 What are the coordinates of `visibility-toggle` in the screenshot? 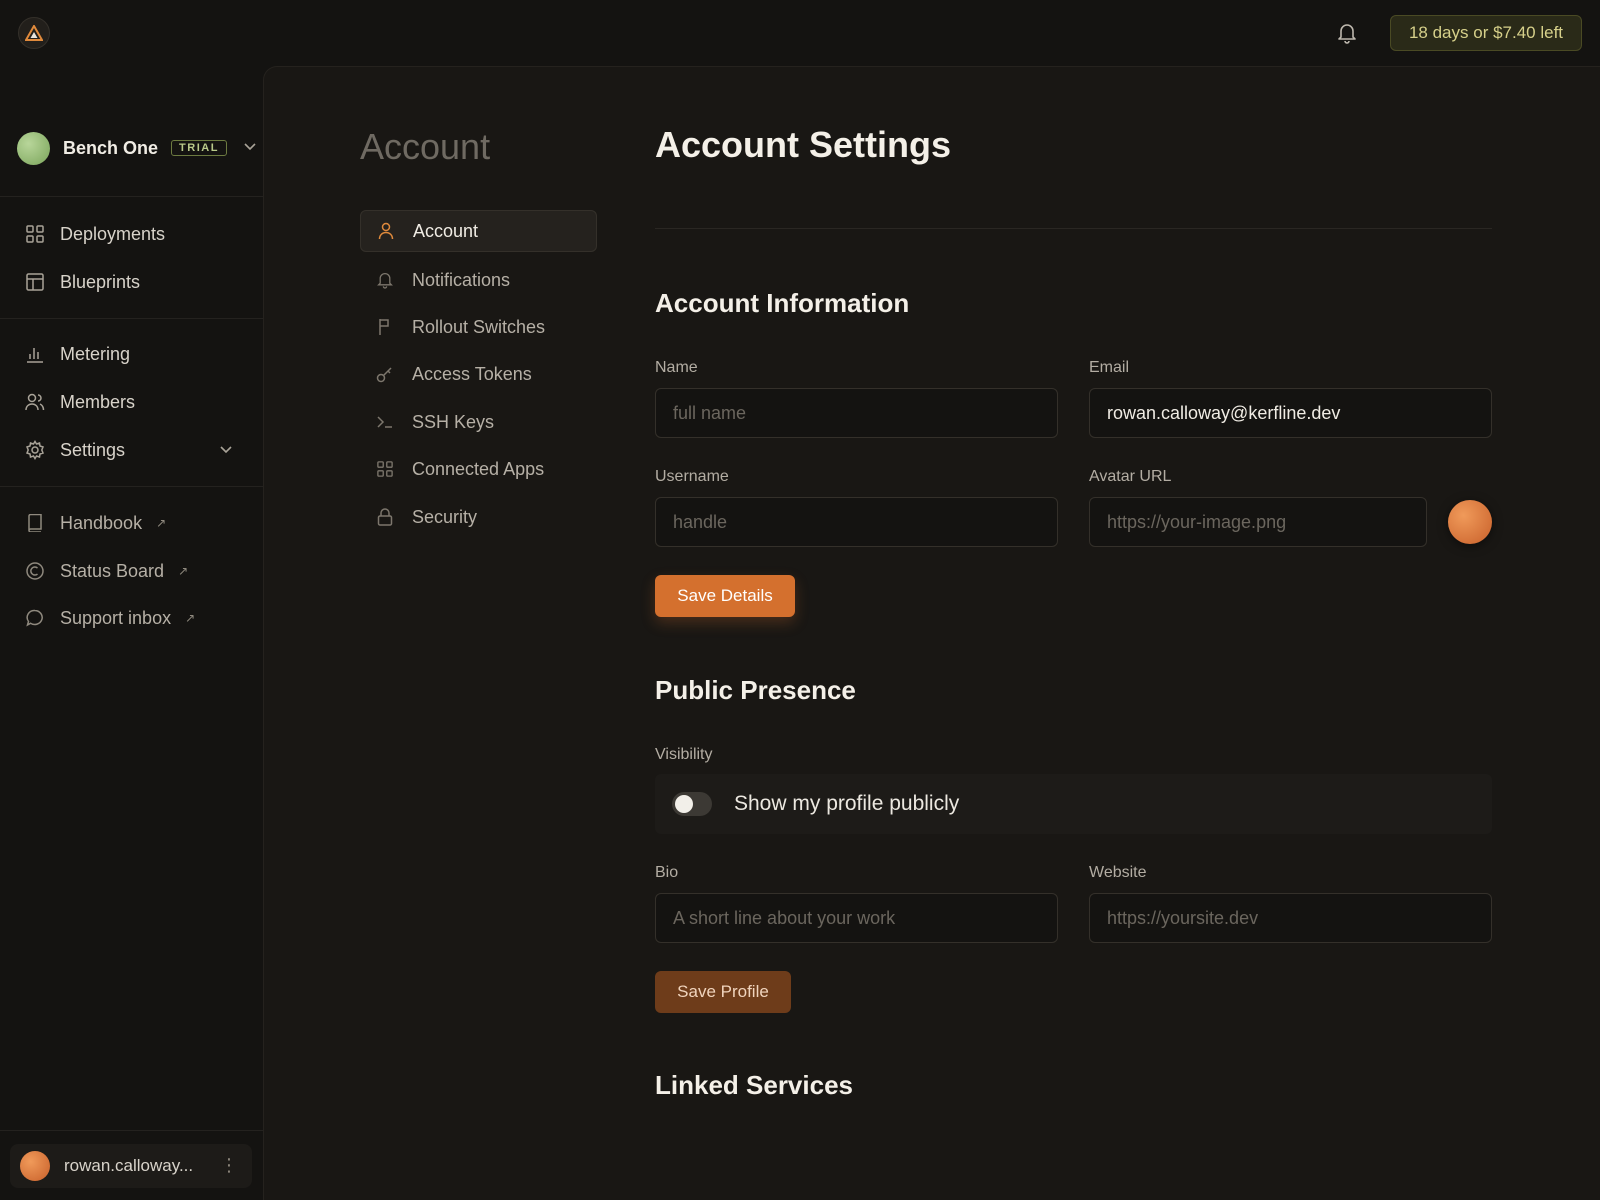 It's located at (692, 804).